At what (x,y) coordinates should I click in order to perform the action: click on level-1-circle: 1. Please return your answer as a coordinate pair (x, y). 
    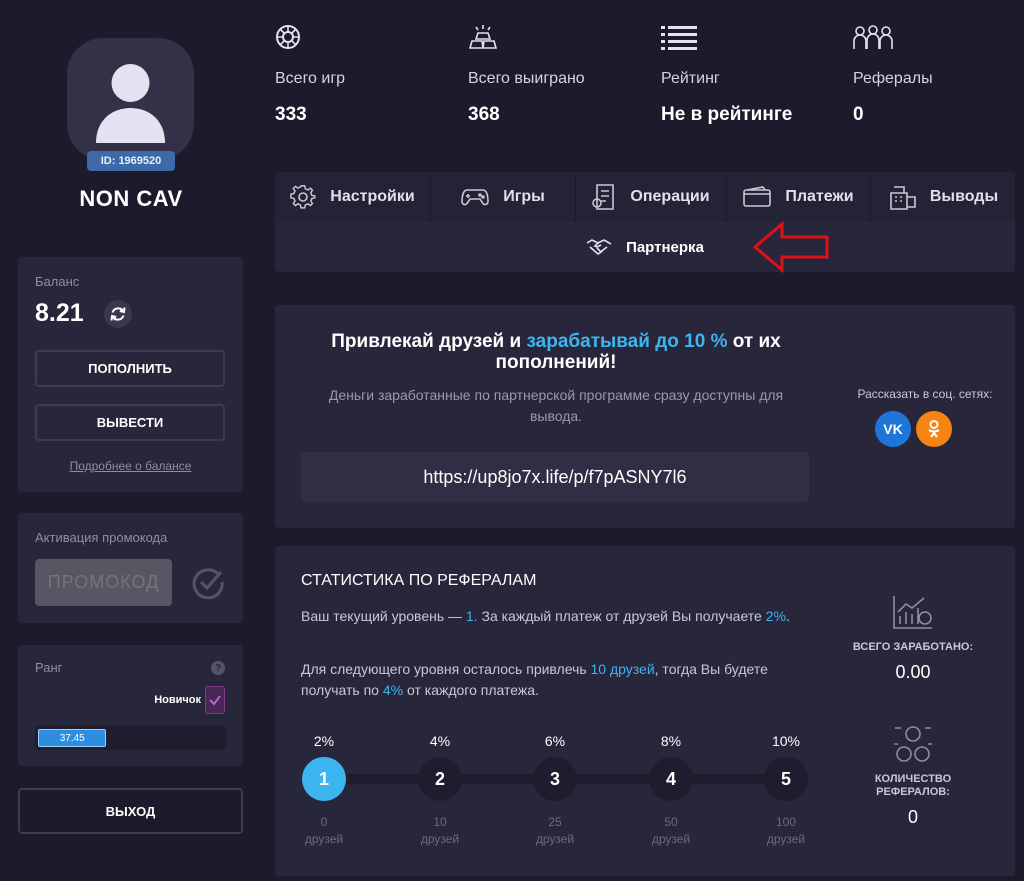
    Looking at the image, I should click on (324, 779).